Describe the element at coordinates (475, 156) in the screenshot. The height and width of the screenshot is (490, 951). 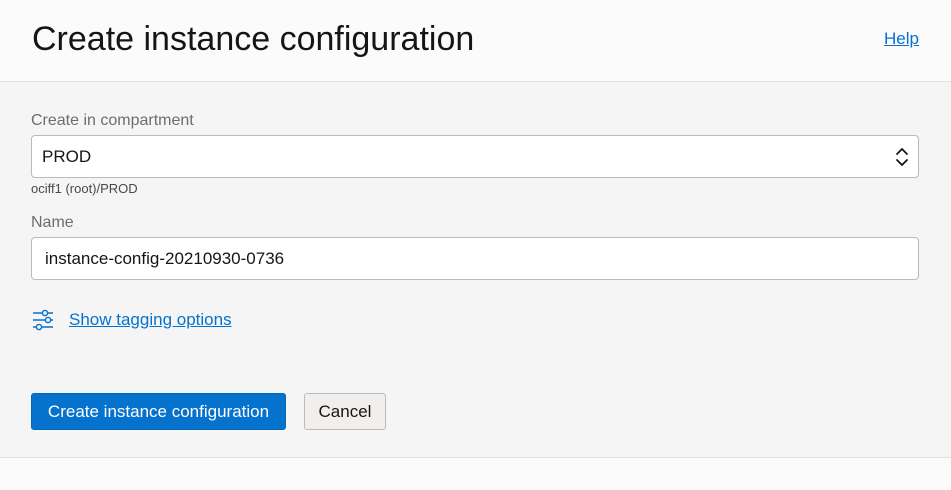
I see `compartment-select: PROD` at that location.